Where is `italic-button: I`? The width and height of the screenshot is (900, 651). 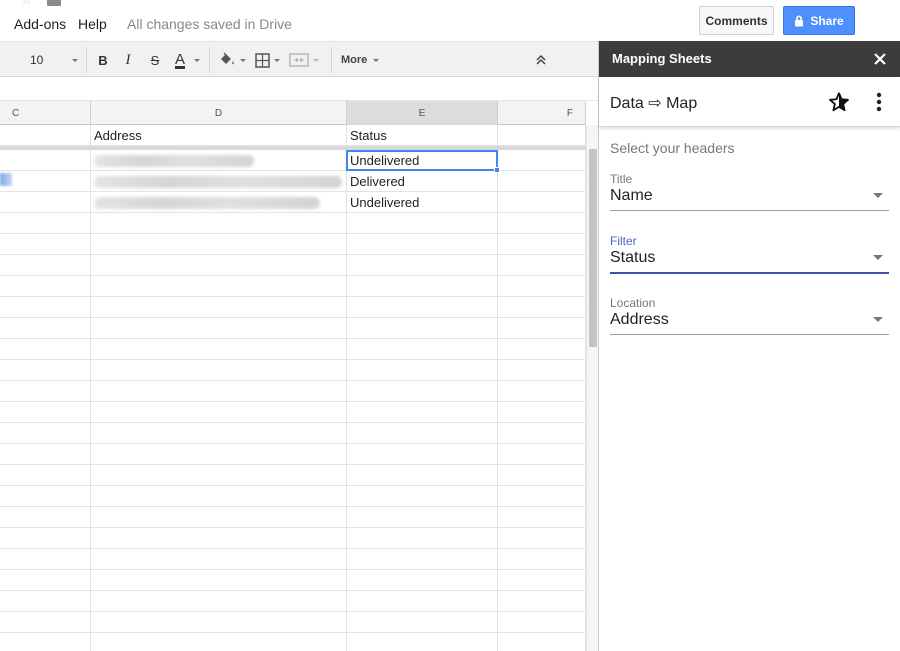 italic-button: I is located at coordinates (128, 60).